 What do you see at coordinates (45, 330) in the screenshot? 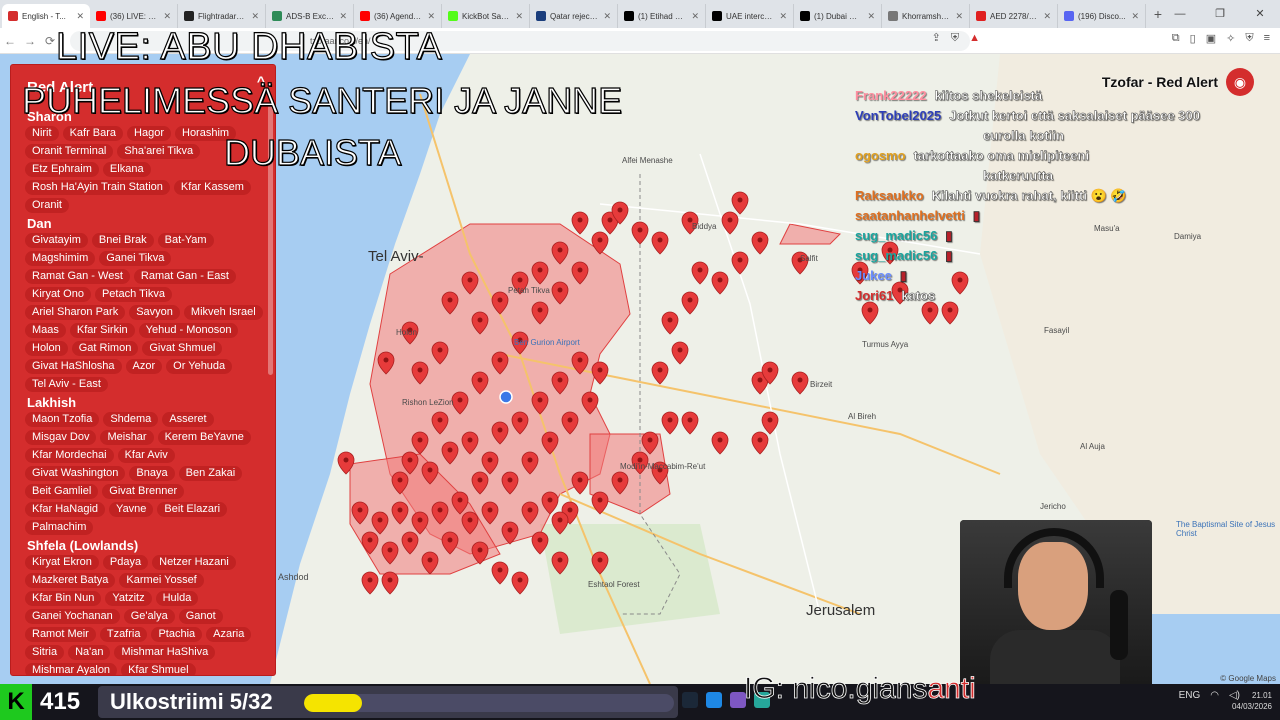
I see `town-chip: Maas` at bounding box center [45, 330].